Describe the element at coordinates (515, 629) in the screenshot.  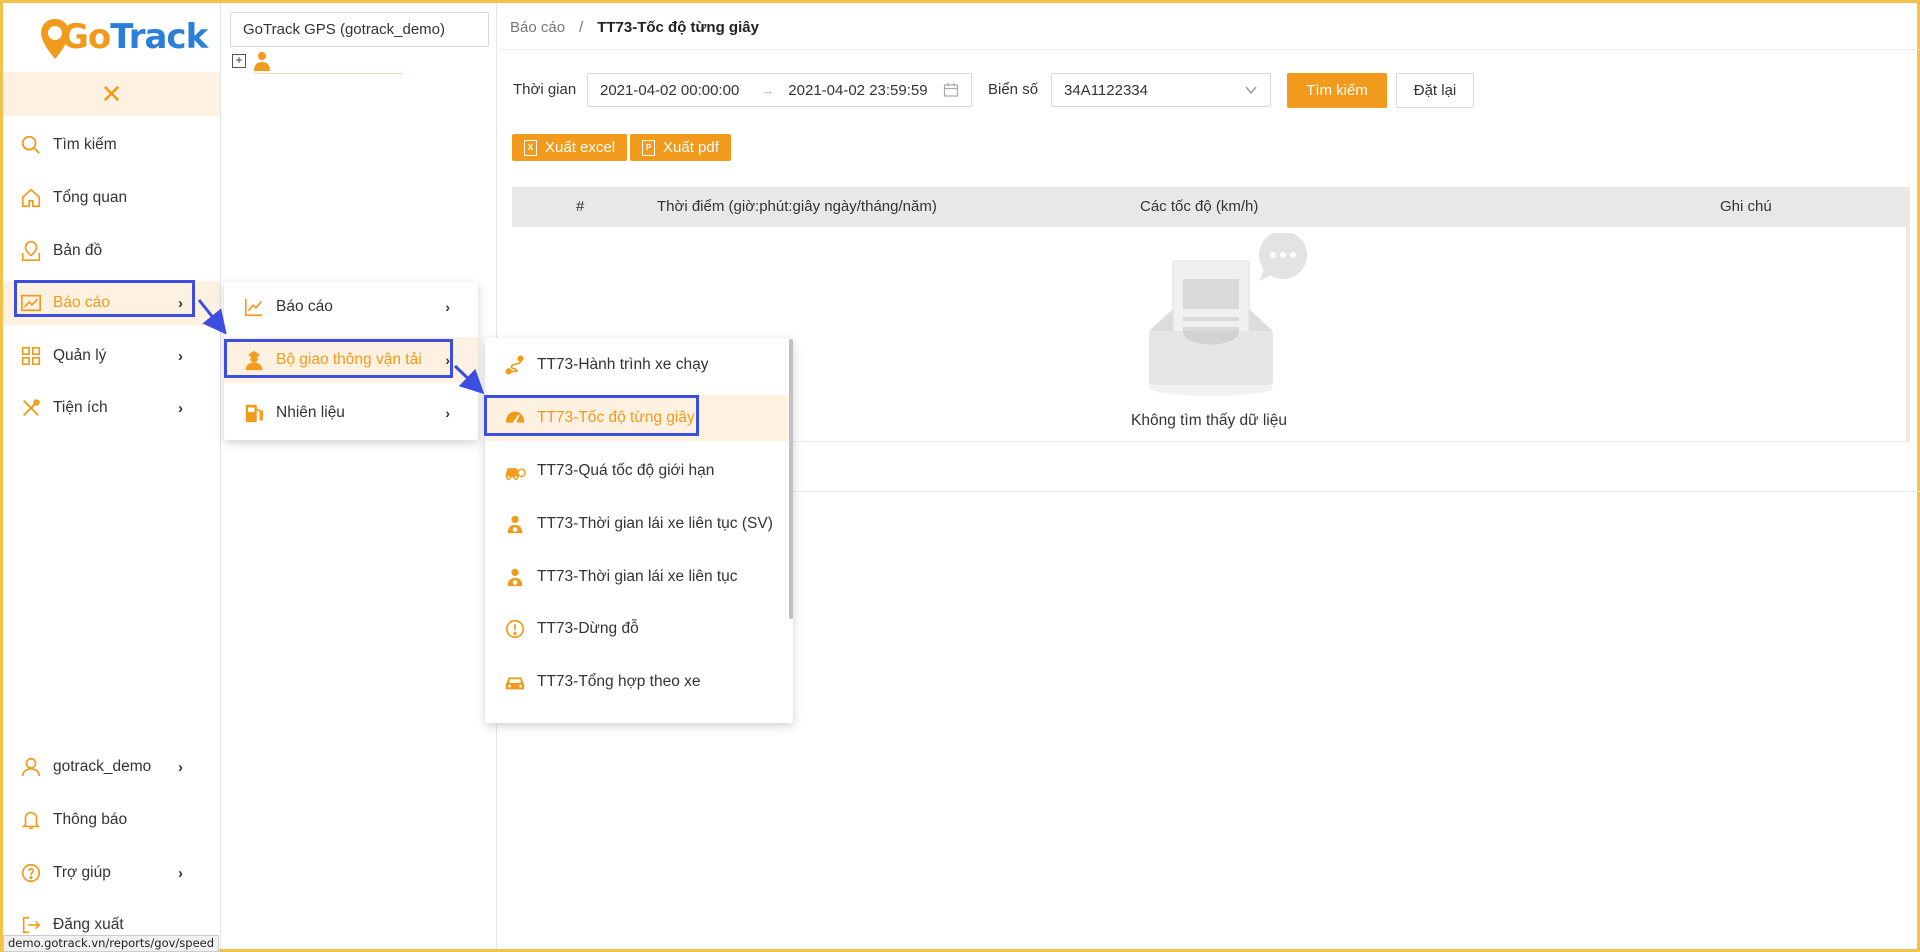
I see `alert-circle-icon` at that location.